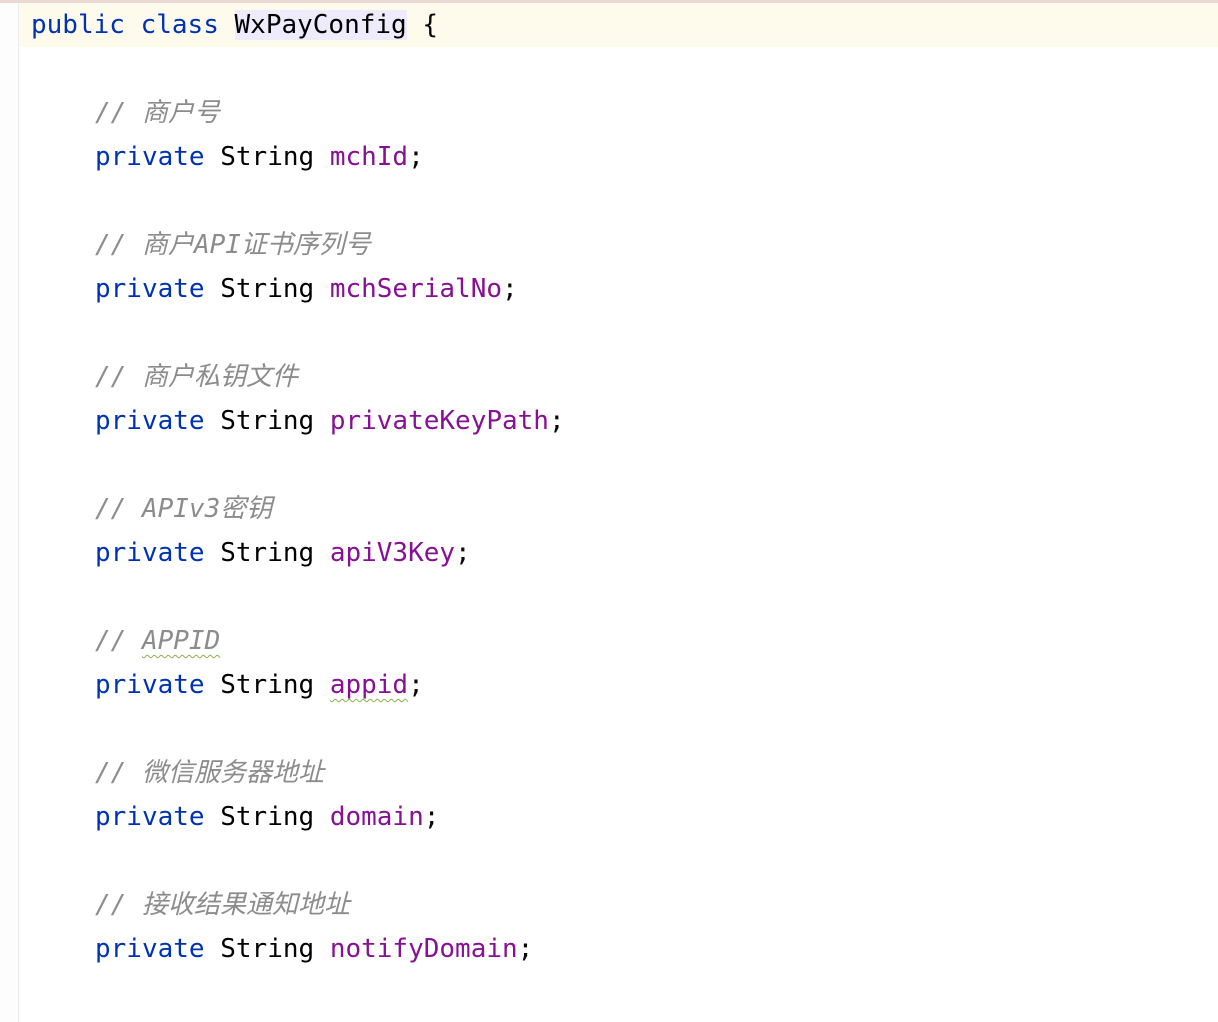 Image resolution: width=1218 pixels, height=1022 pixels. Describe the element at coordinates (430, 25) in the screenshot. I see `open-brace: {` at that location.